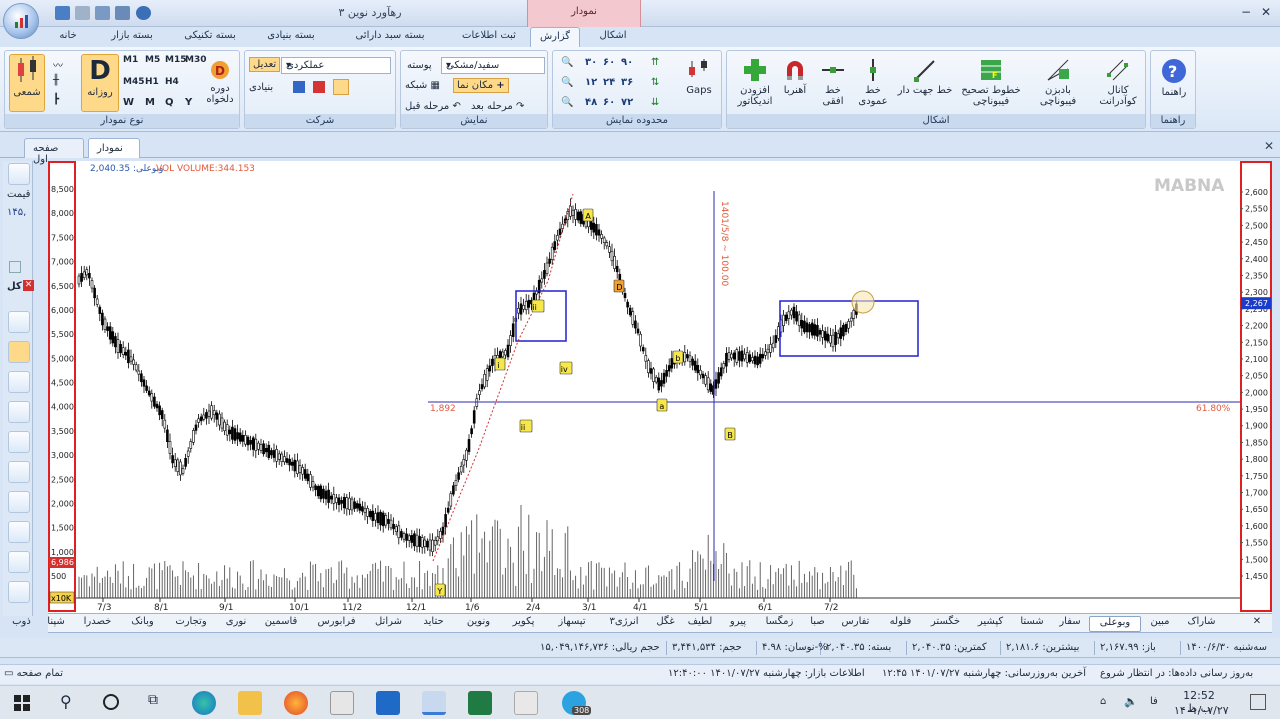  Describe the element at coordinates (191, 624) in the screenshot. I see `symbol-tab: وتجارت` at that location.